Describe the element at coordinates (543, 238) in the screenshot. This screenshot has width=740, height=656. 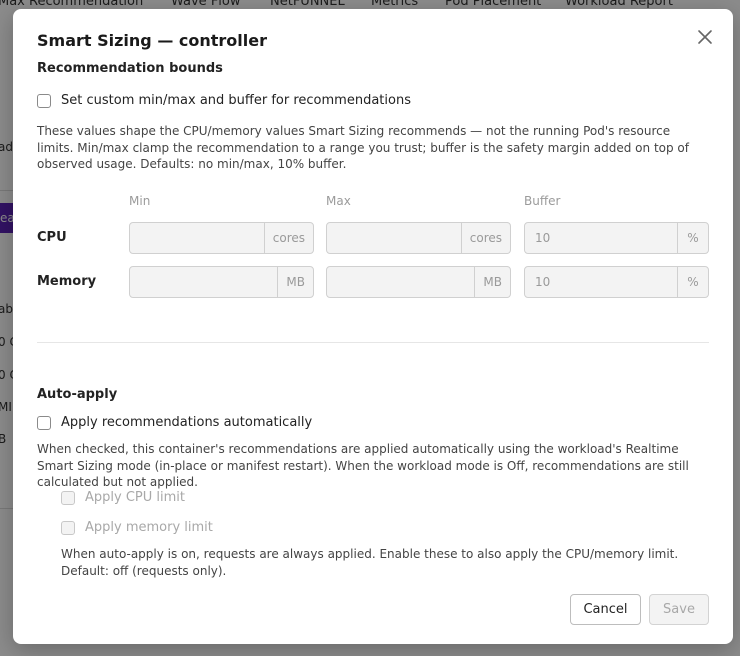
I see `cpu-buffer-value: 10` at that location.